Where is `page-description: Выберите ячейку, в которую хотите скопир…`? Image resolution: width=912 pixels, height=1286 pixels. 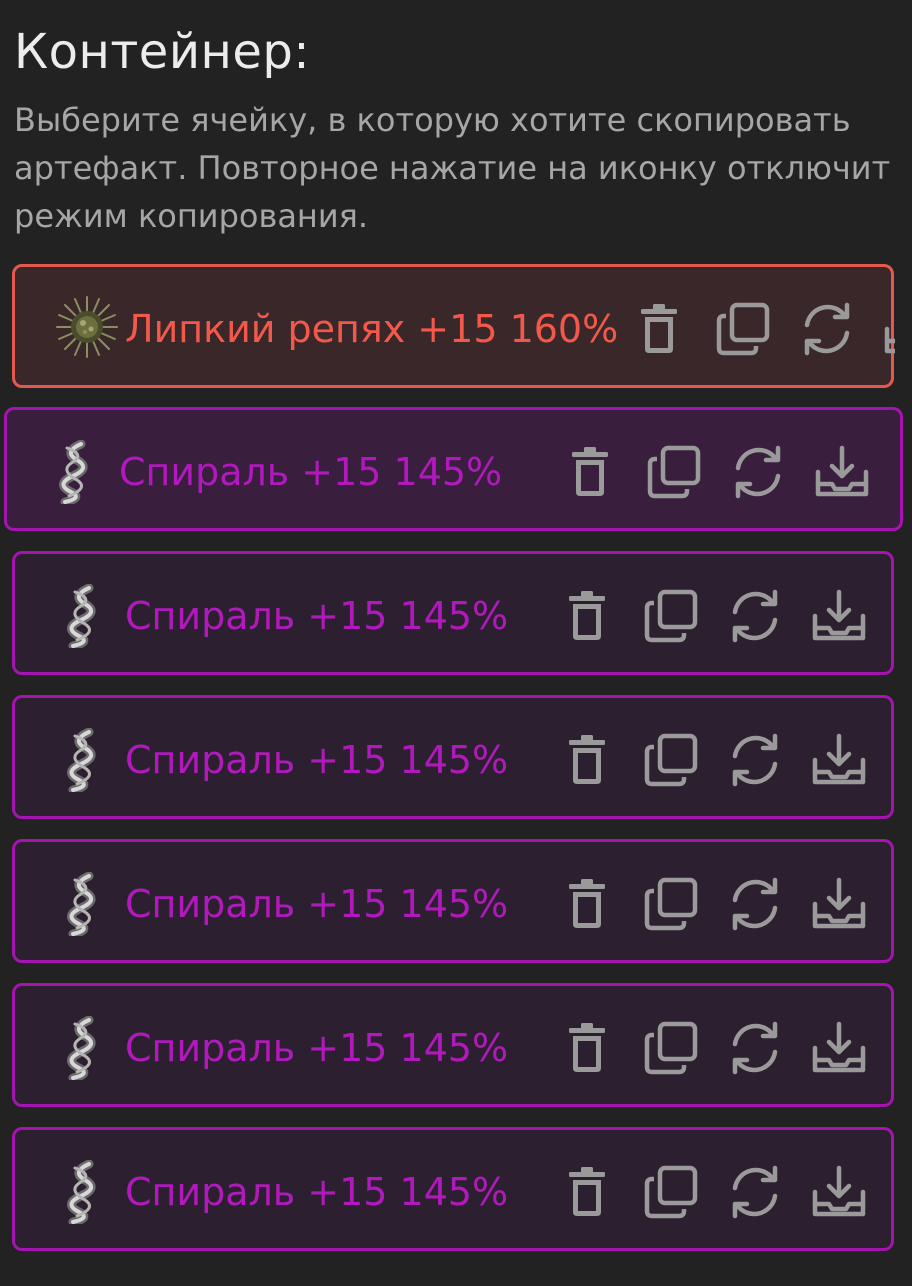
page-description: Выберите ячейку, в которую хотите скопир… is located at coordinates (452, 168).